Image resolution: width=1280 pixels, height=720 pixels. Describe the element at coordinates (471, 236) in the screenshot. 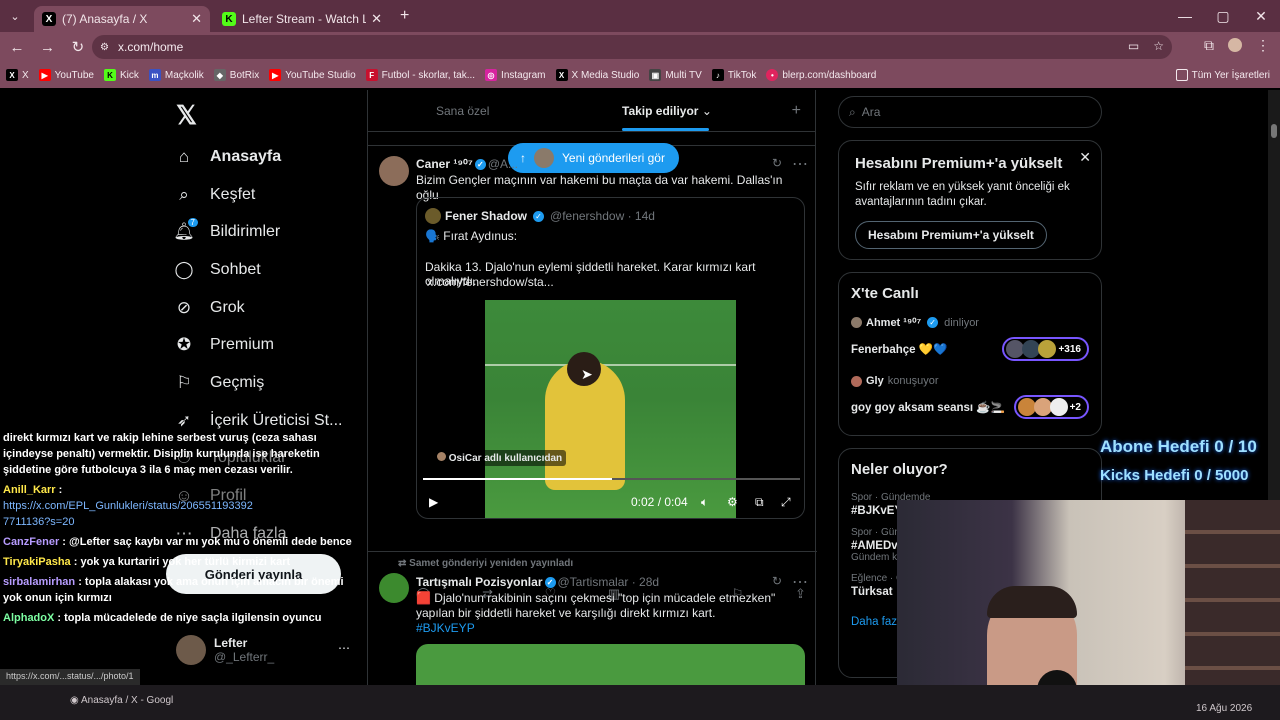

I see `quote-line: 🗣️ Fırat Aydınus:` at that location.